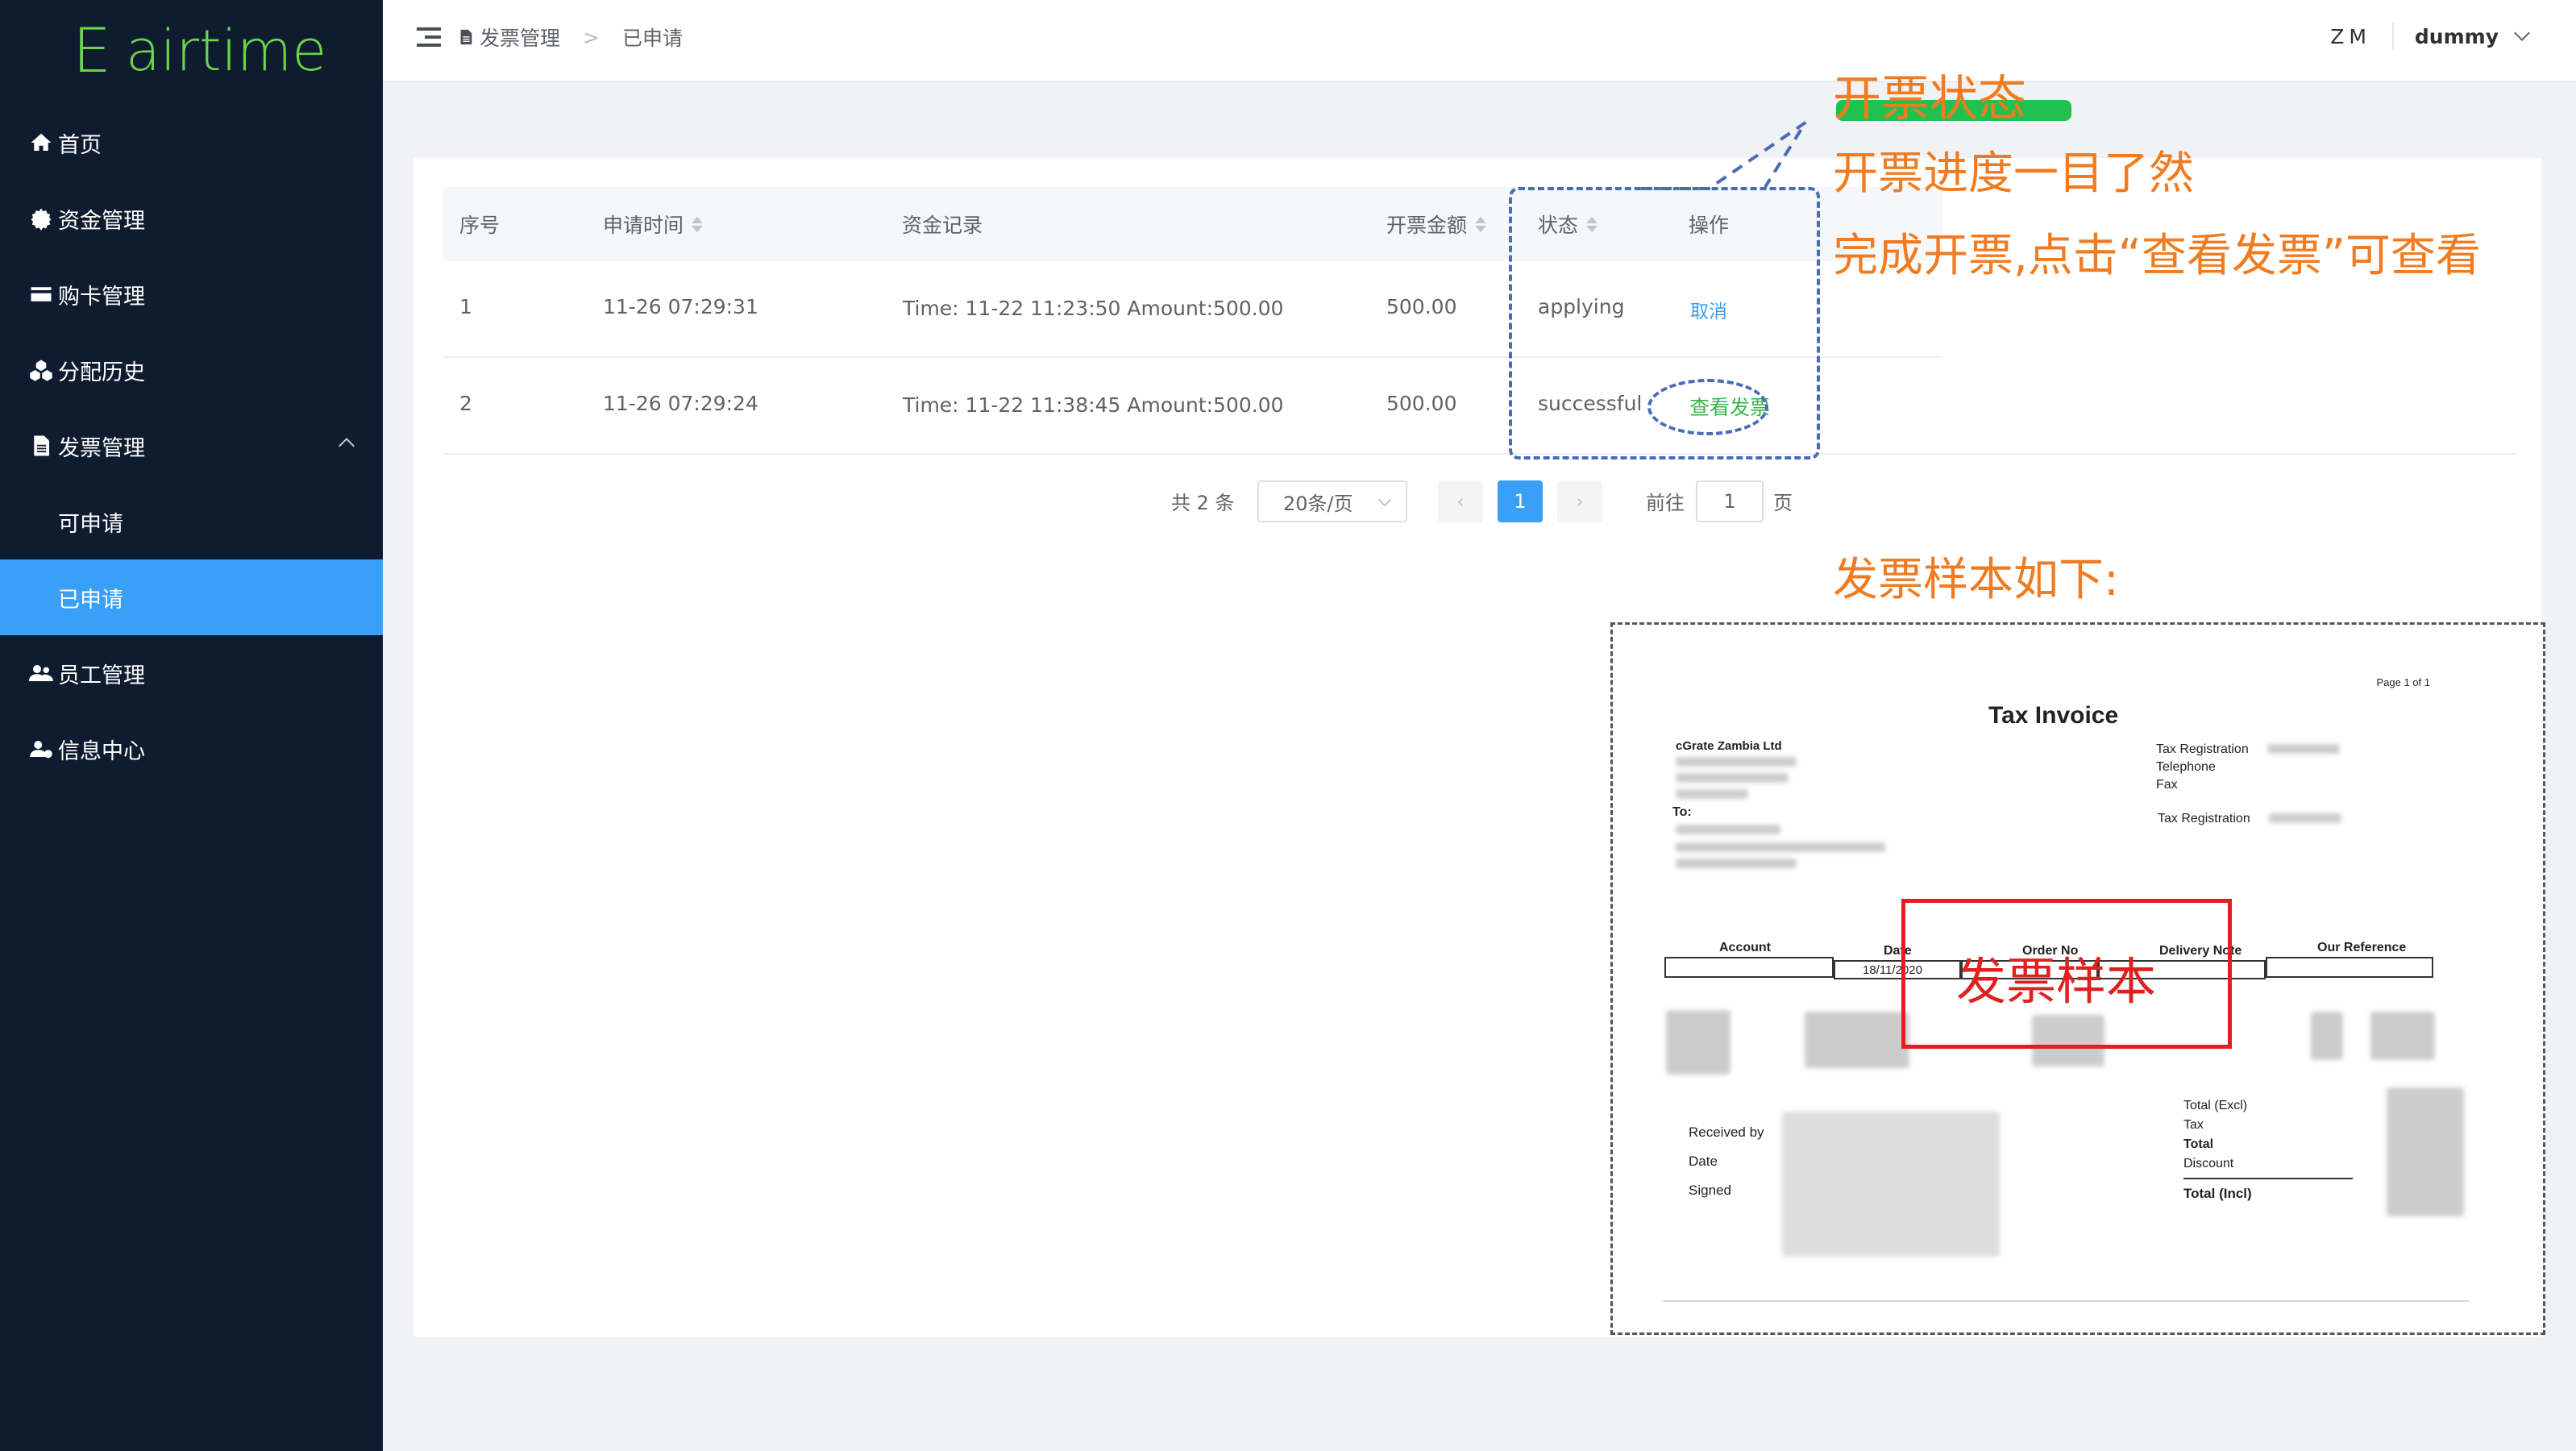  I want to click on annotation-title-text: 开票状态, so click(1929, 99).